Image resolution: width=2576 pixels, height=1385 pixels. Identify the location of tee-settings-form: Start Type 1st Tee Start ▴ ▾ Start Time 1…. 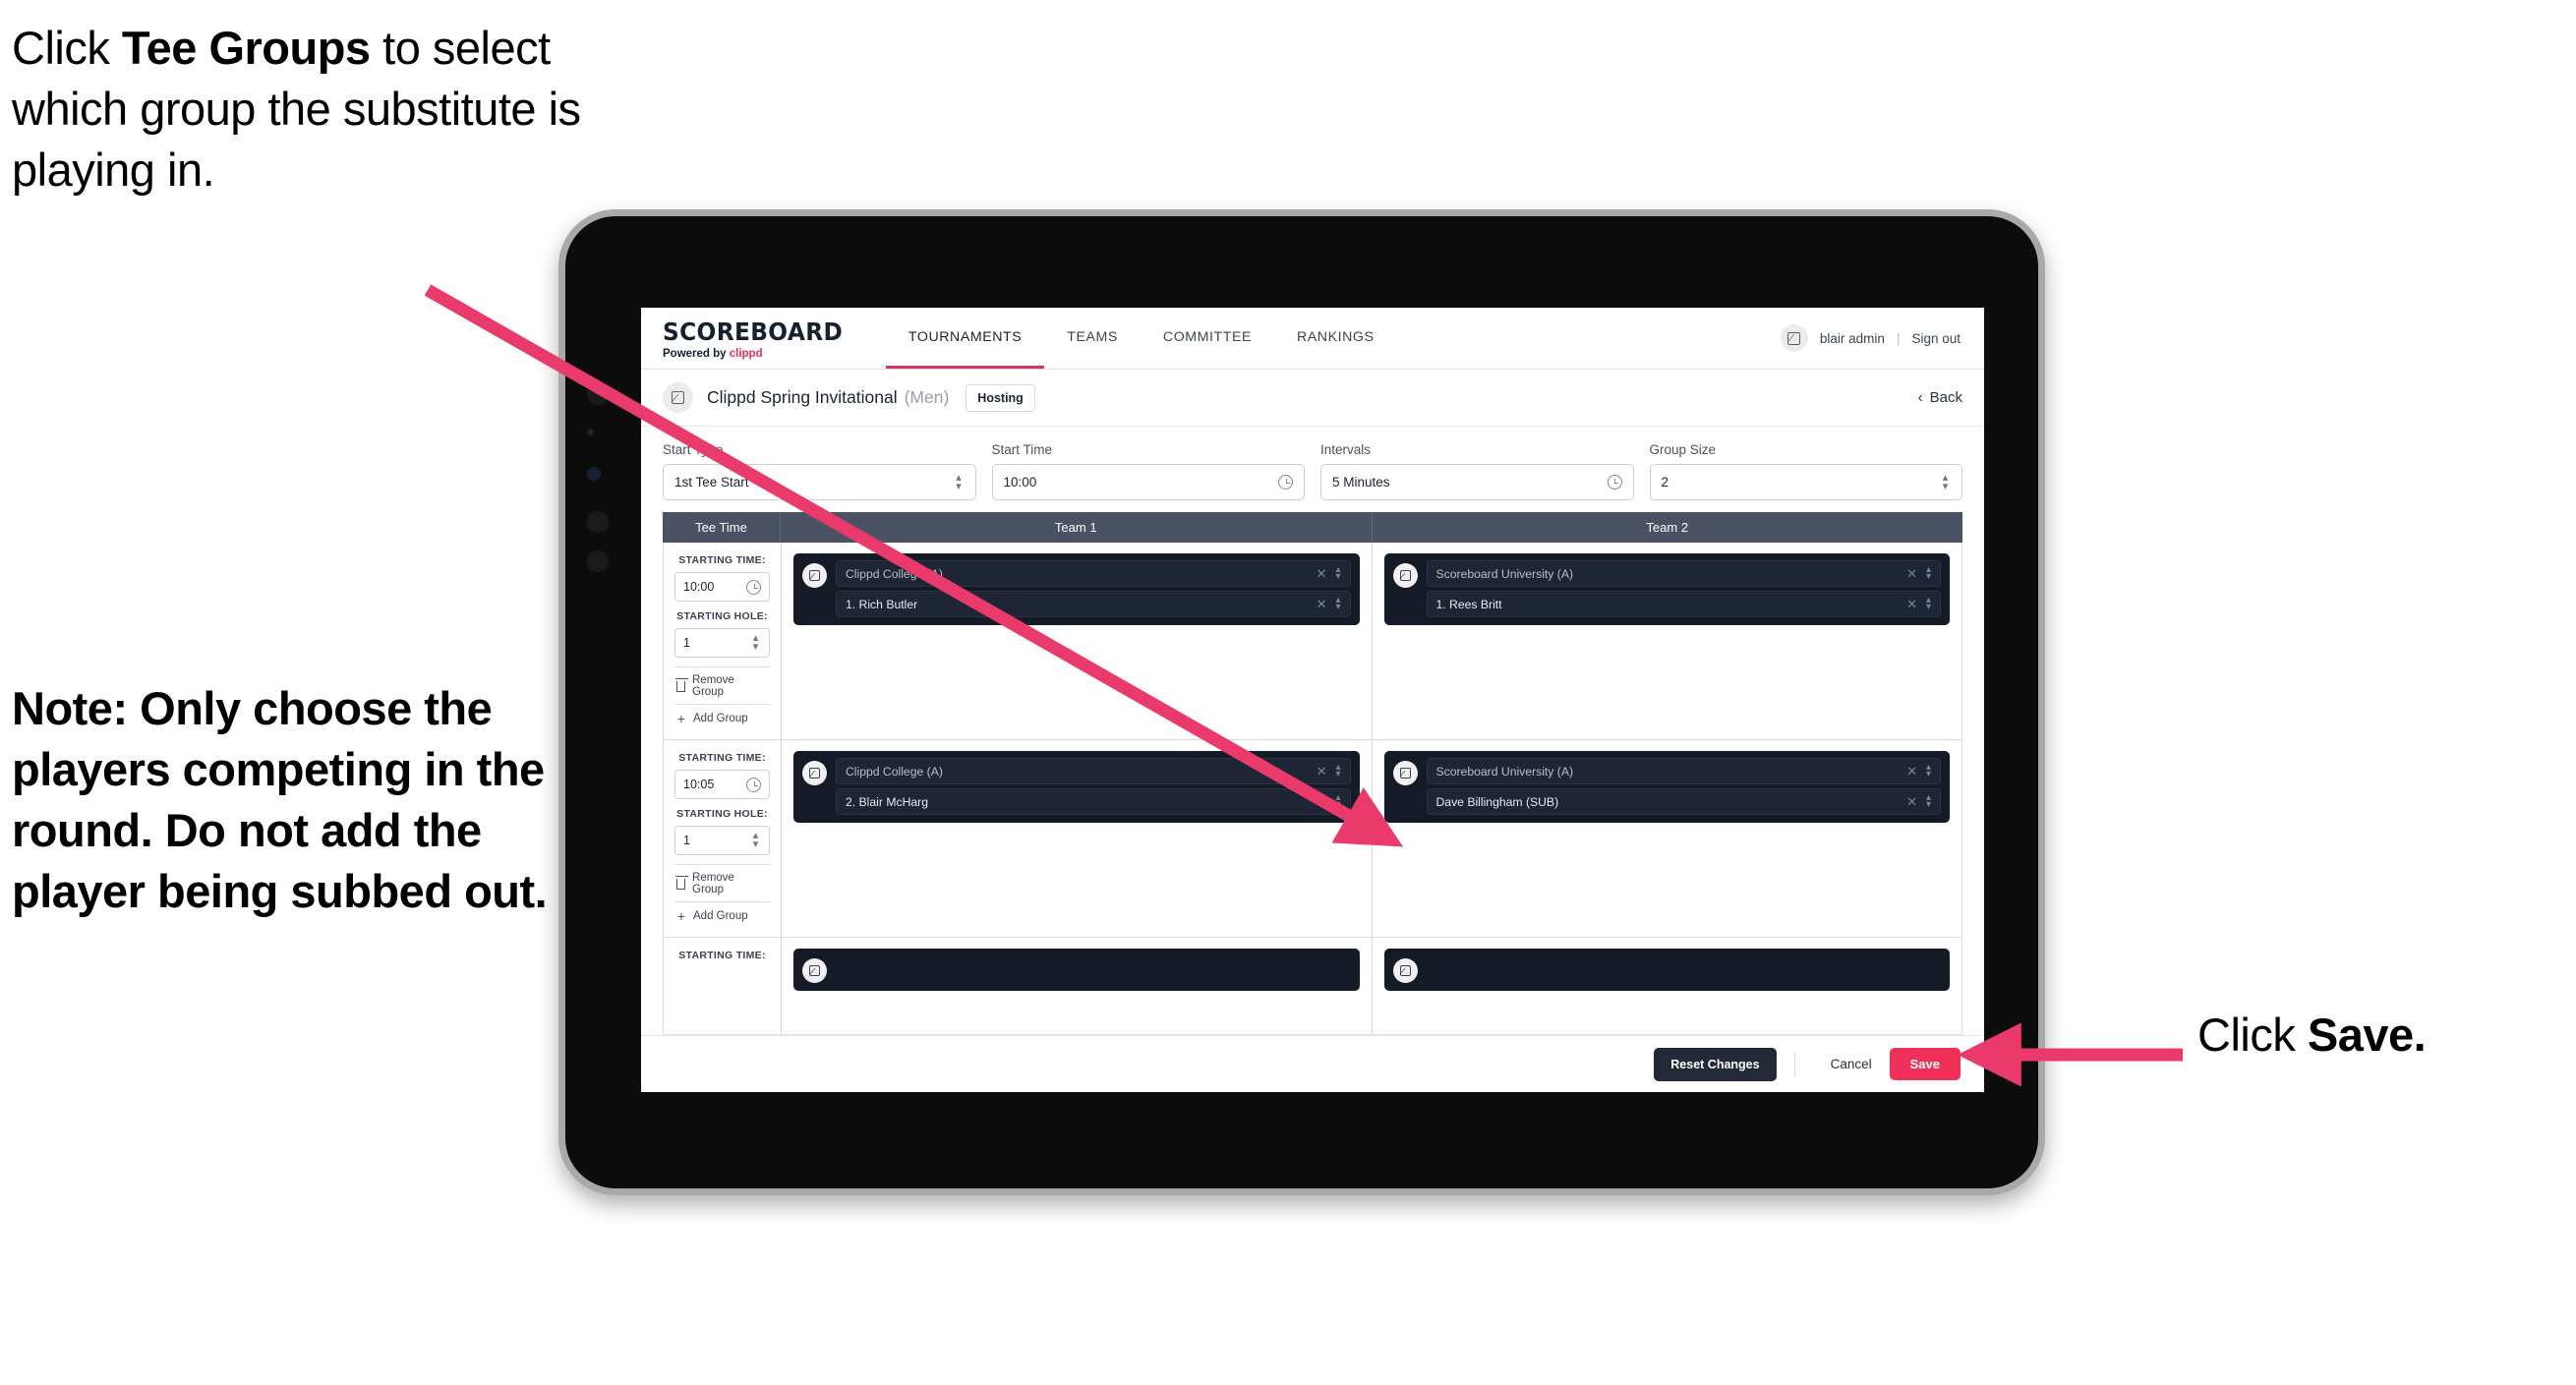
(1312, 469).